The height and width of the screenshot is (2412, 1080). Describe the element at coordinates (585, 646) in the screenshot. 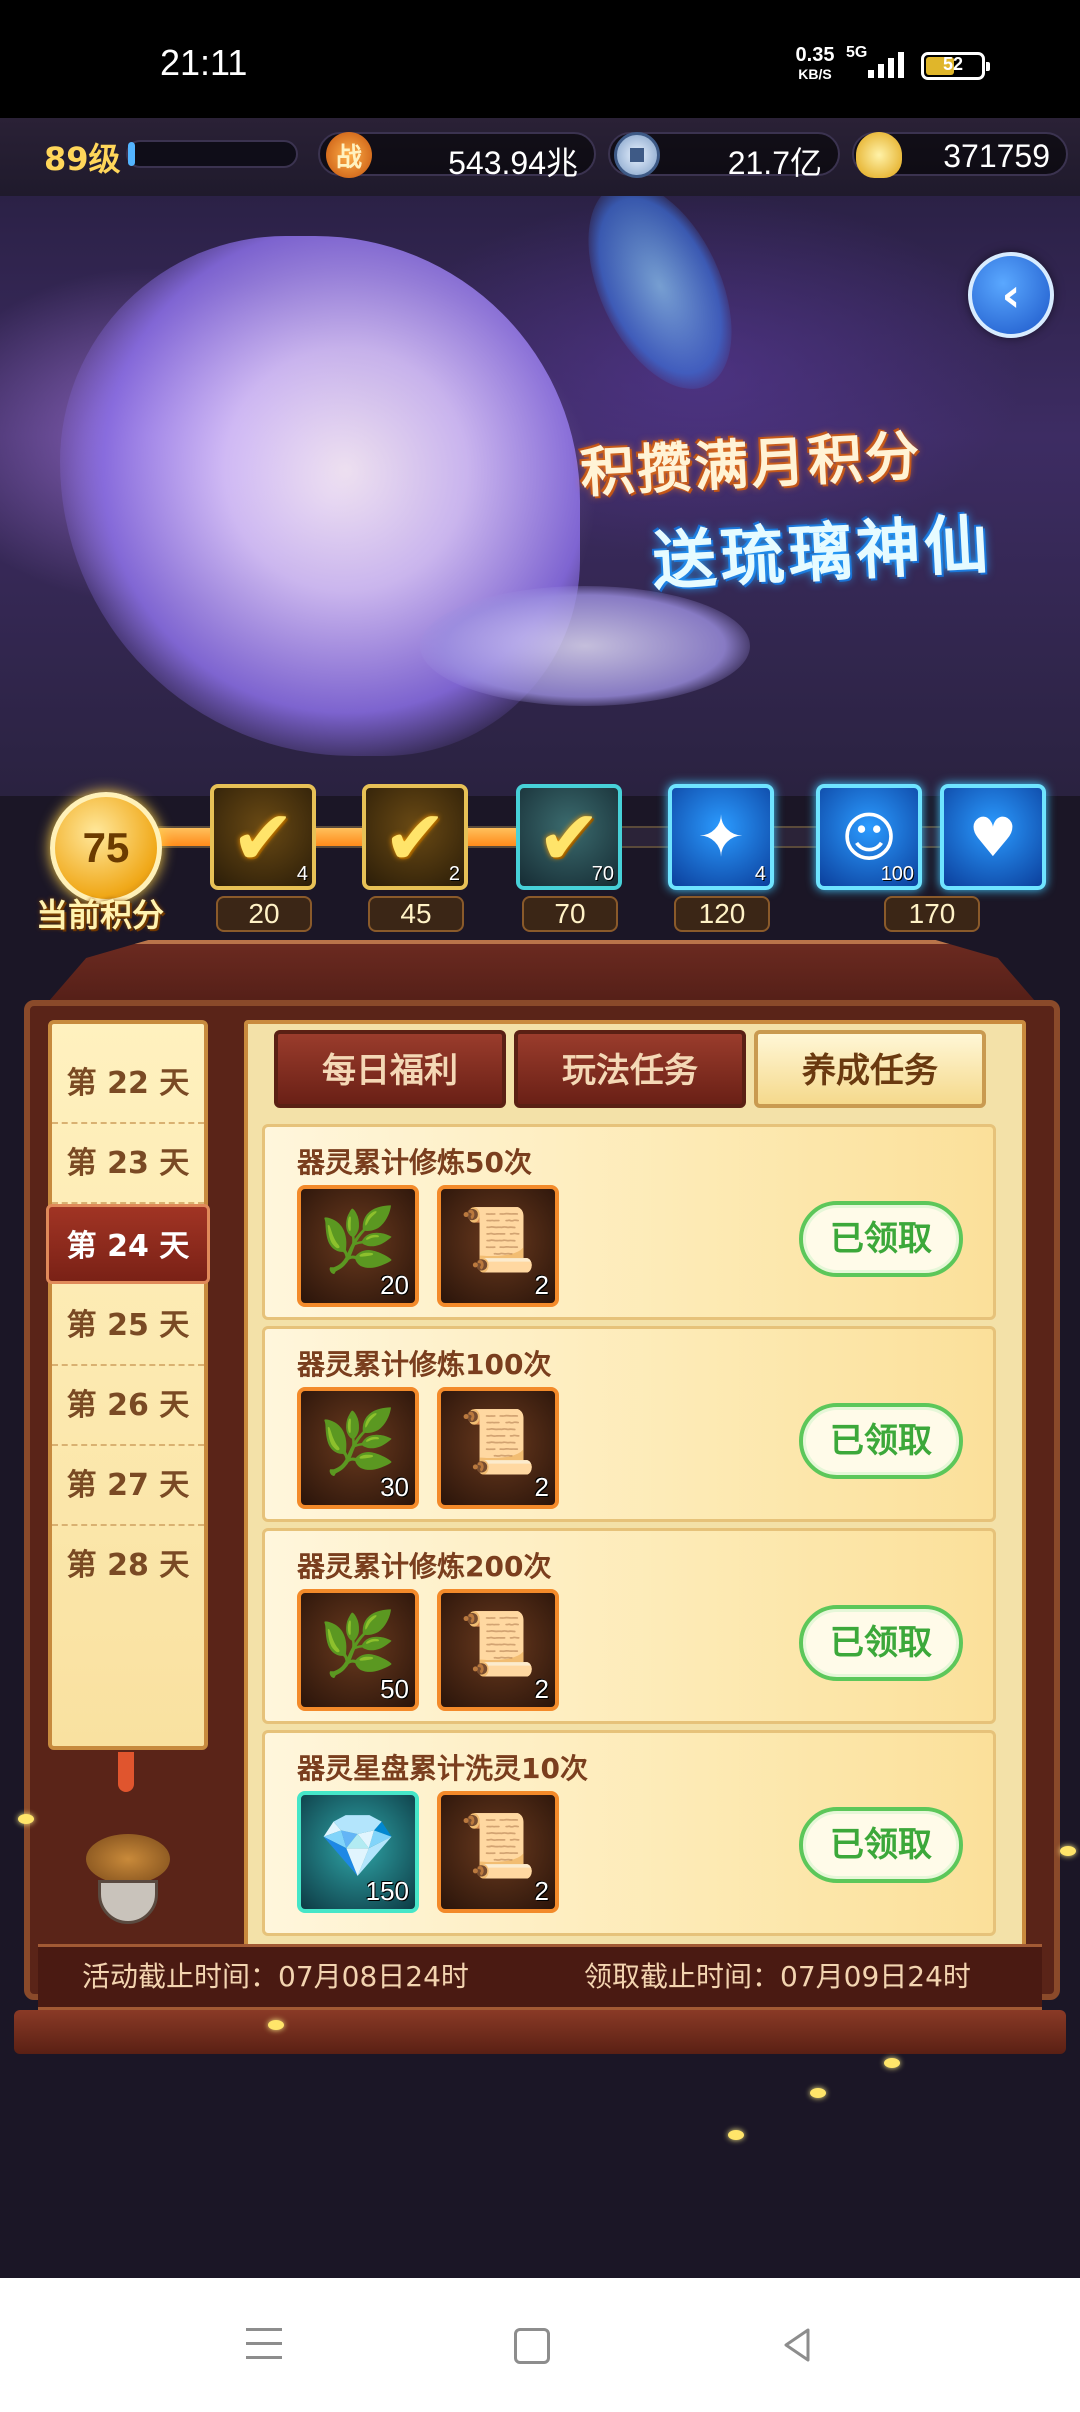

I see `fish-art` at that location.